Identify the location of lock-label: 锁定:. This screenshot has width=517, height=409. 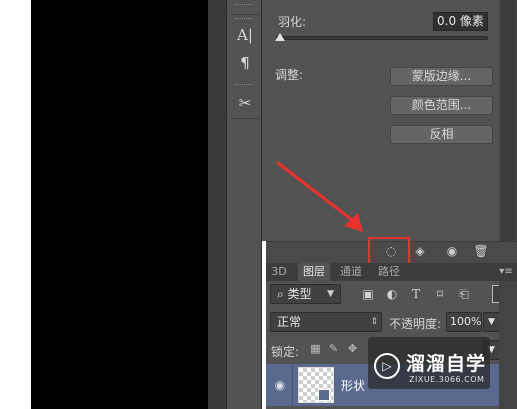
(285, 352).